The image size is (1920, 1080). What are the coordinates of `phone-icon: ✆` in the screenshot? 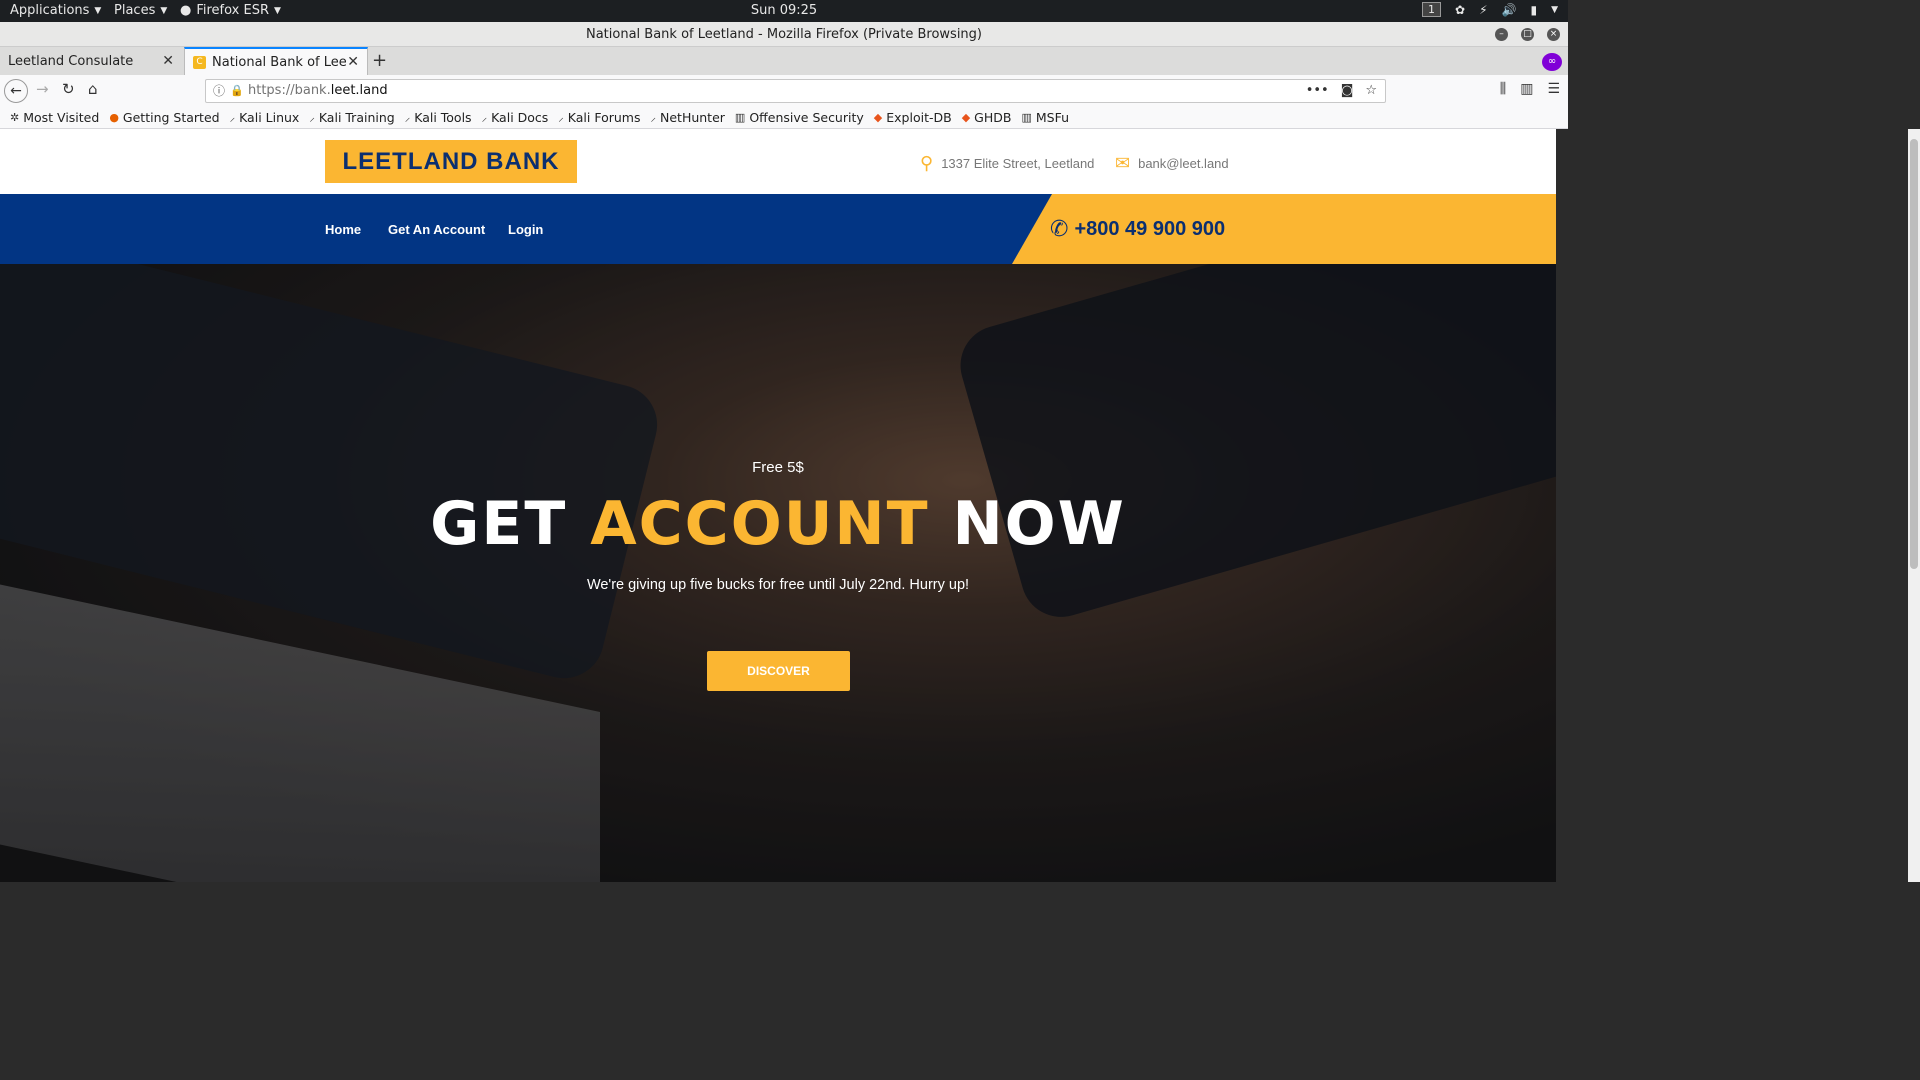 It's located at (1059, 228).